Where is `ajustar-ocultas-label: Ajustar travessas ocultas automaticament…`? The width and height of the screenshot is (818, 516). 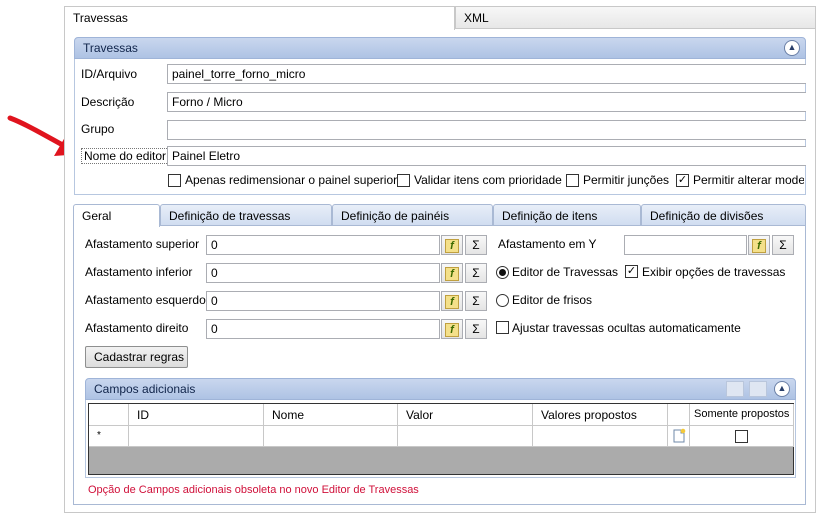 ajustar-ocultas-label: Ajustar travessas ocultas automaticament… is located at coordinates (626, 328).